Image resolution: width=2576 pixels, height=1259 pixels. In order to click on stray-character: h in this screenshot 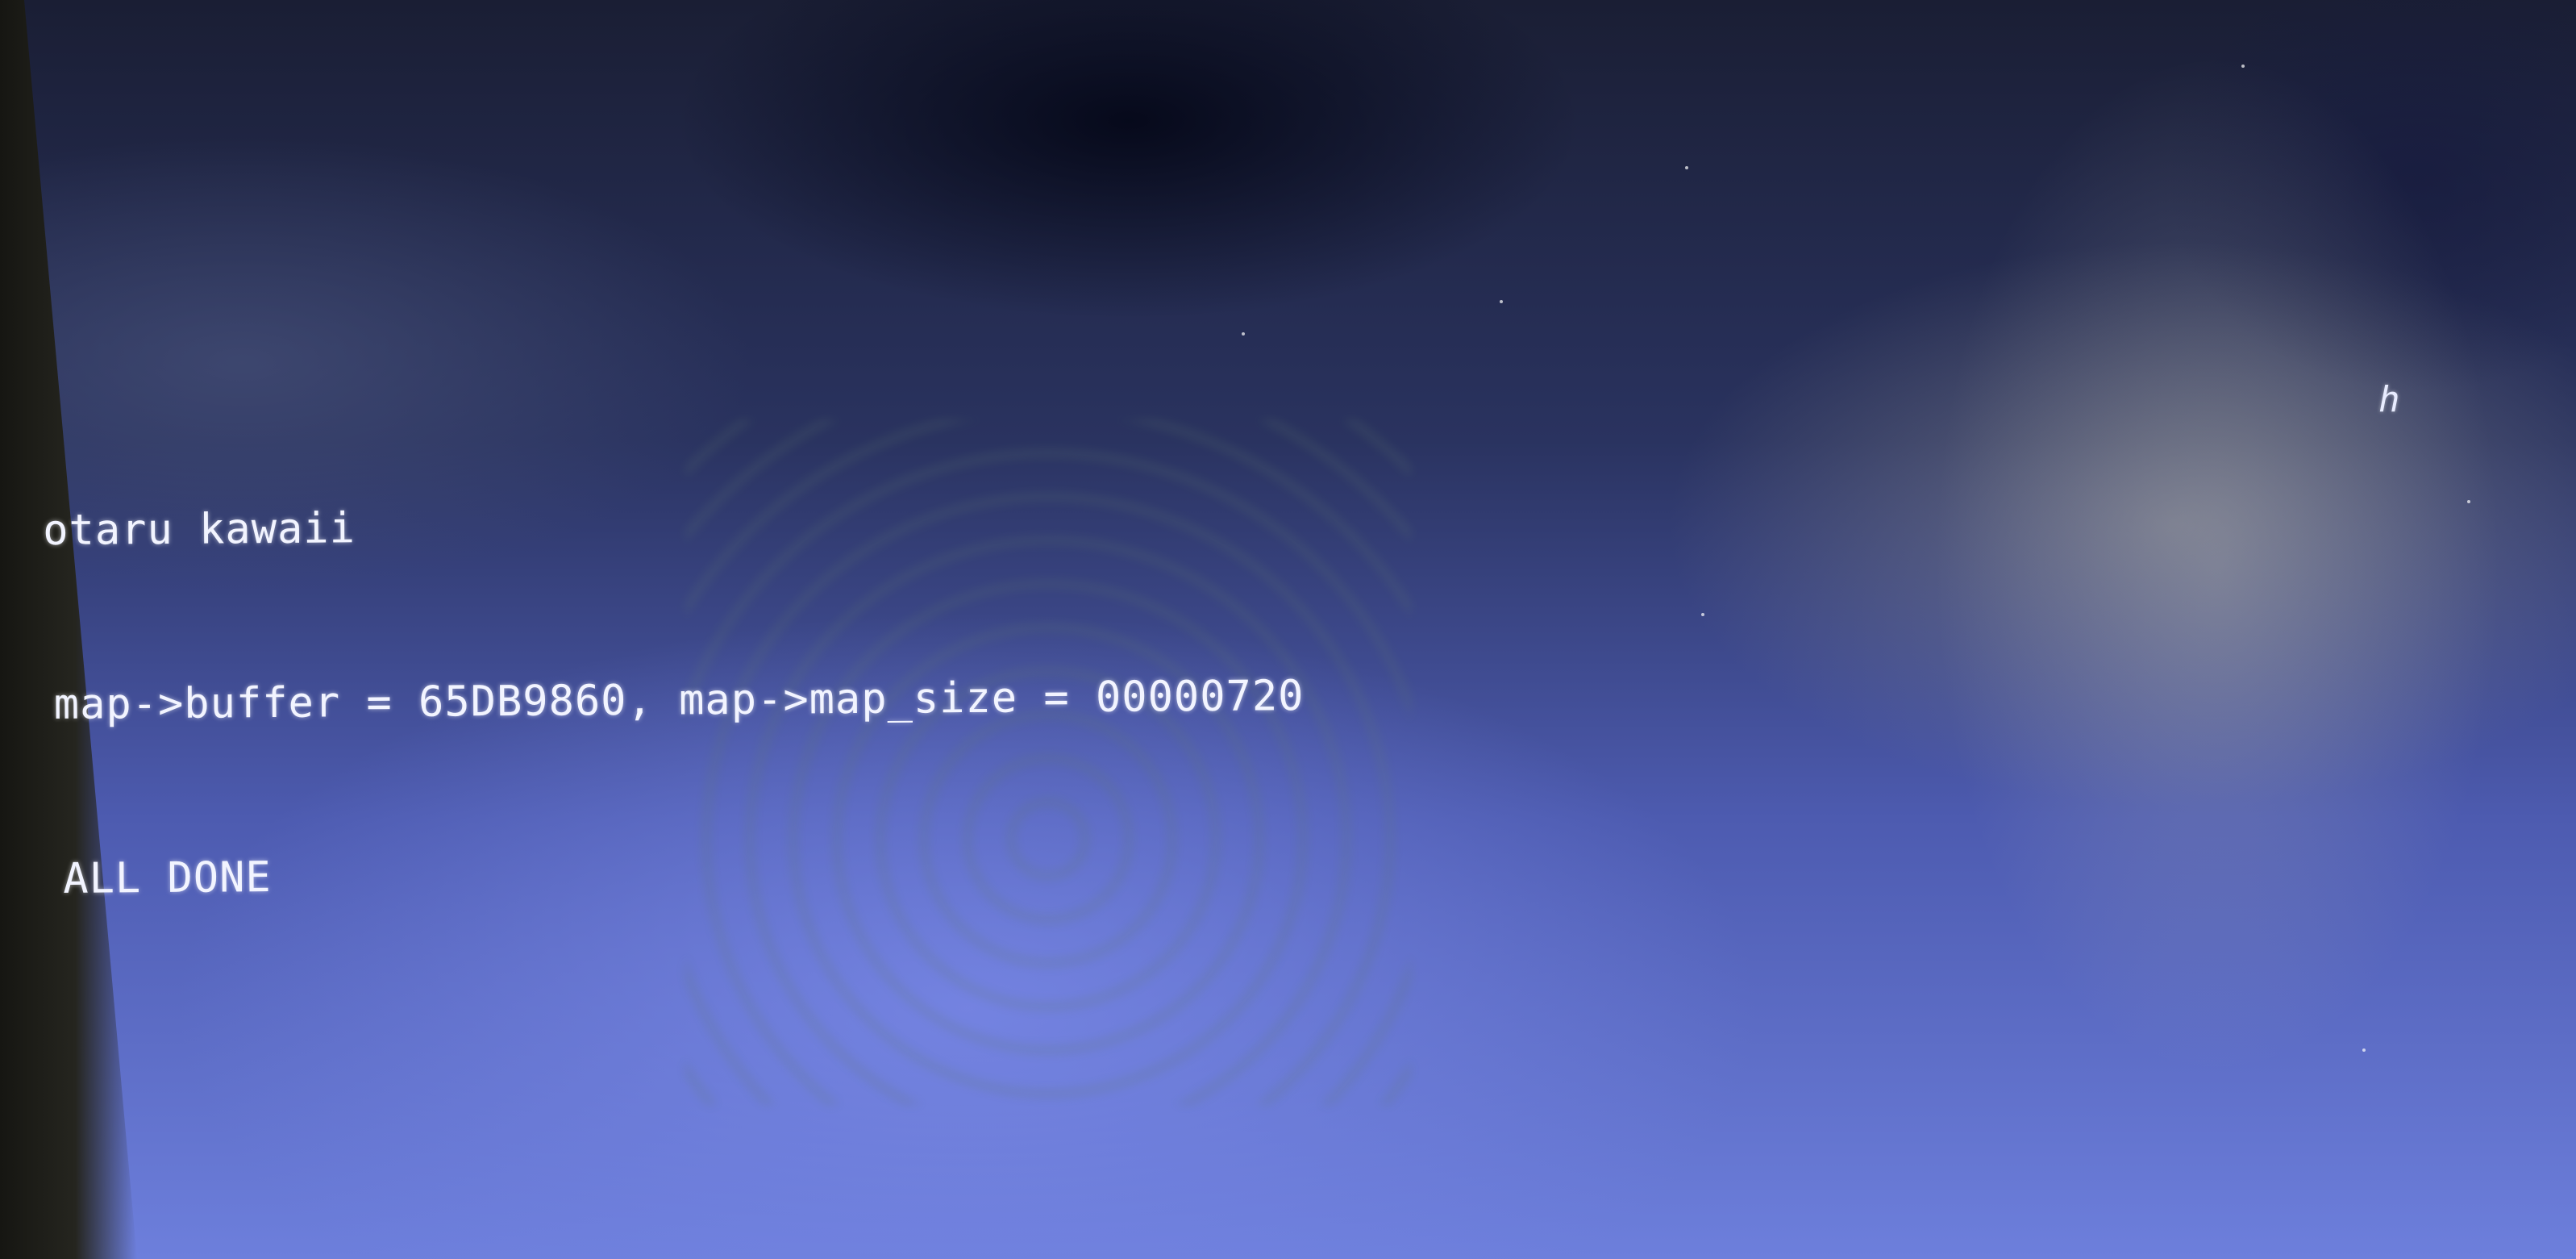, I will do `click(2389, 399)`.